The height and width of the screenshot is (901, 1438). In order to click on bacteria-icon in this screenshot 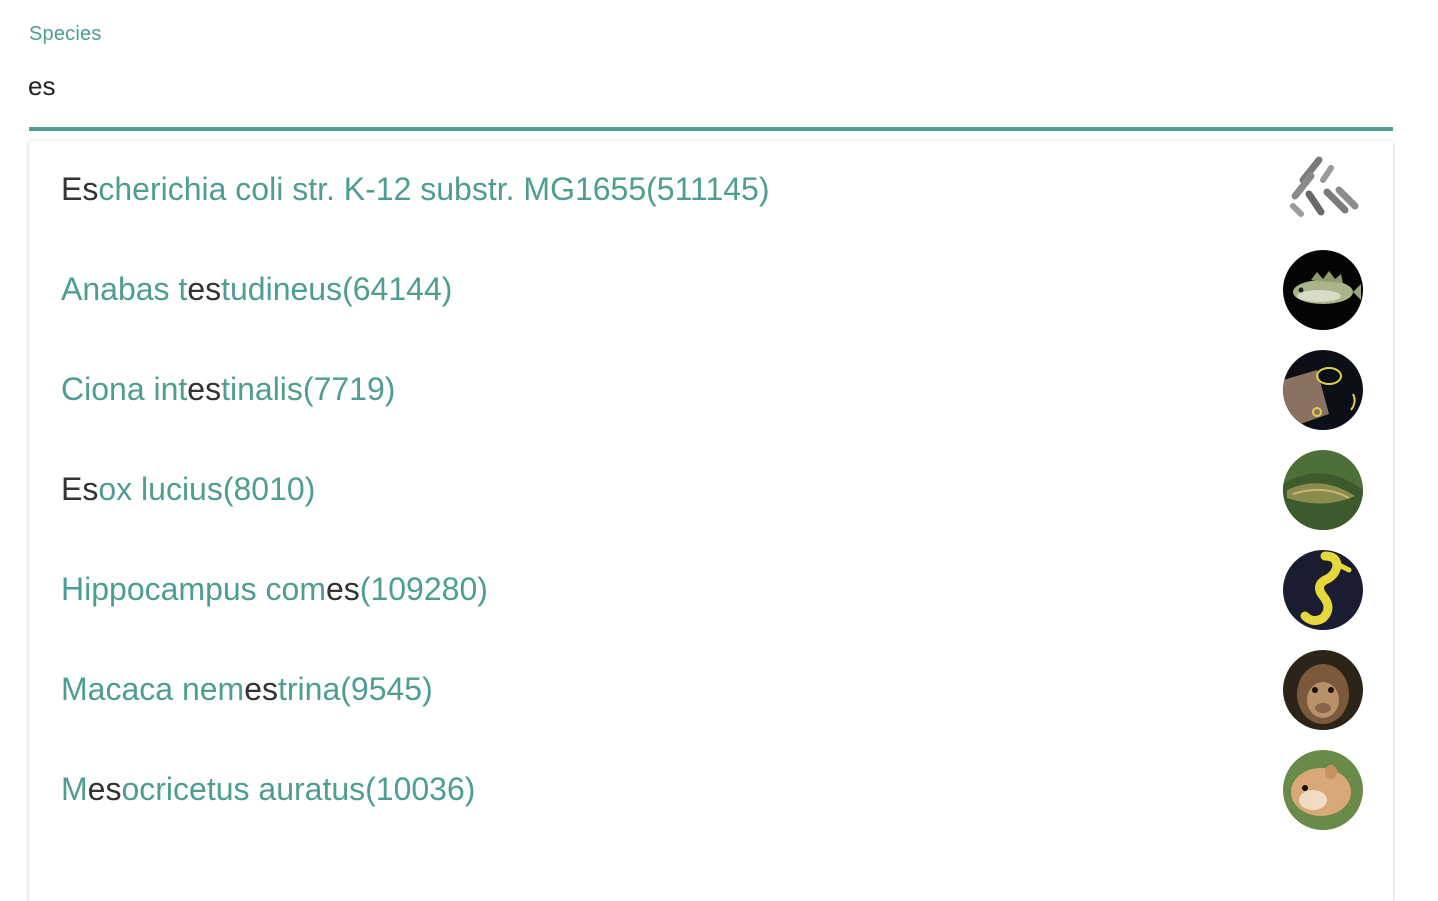, I will do `click(1323, 190)`.